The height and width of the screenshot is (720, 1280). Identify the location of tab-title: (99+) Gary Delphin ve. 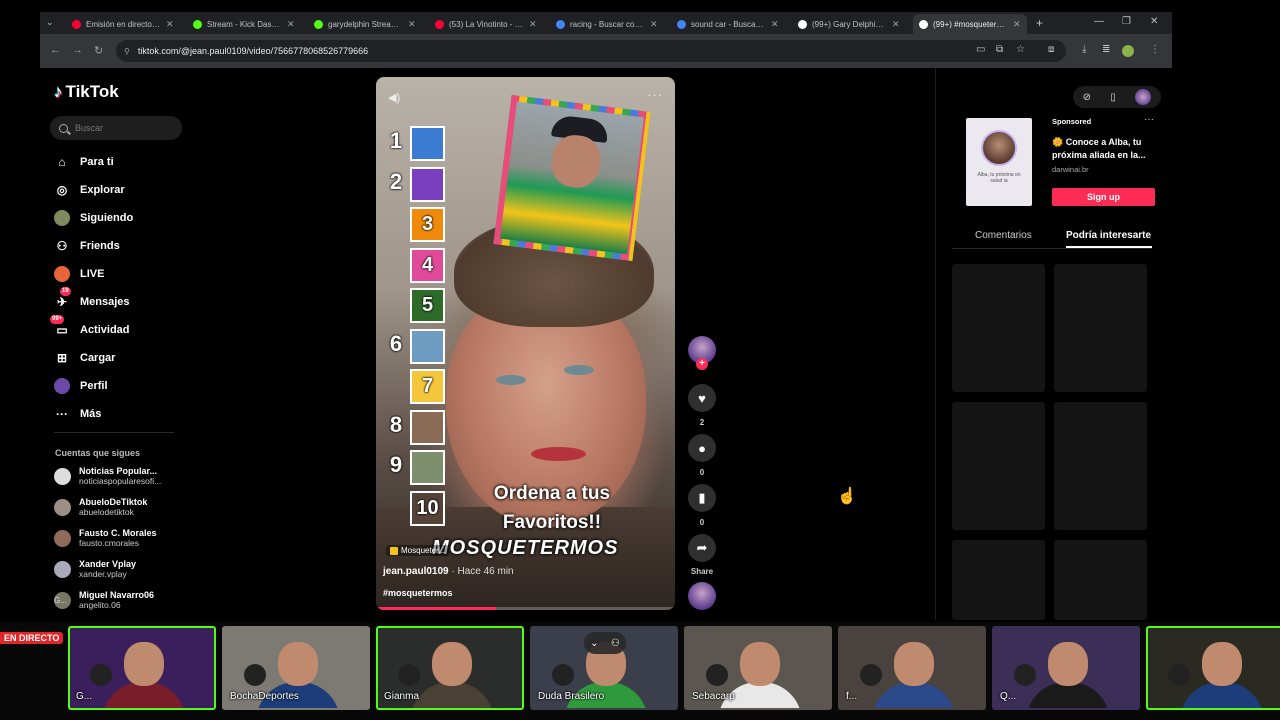
(849, 24).